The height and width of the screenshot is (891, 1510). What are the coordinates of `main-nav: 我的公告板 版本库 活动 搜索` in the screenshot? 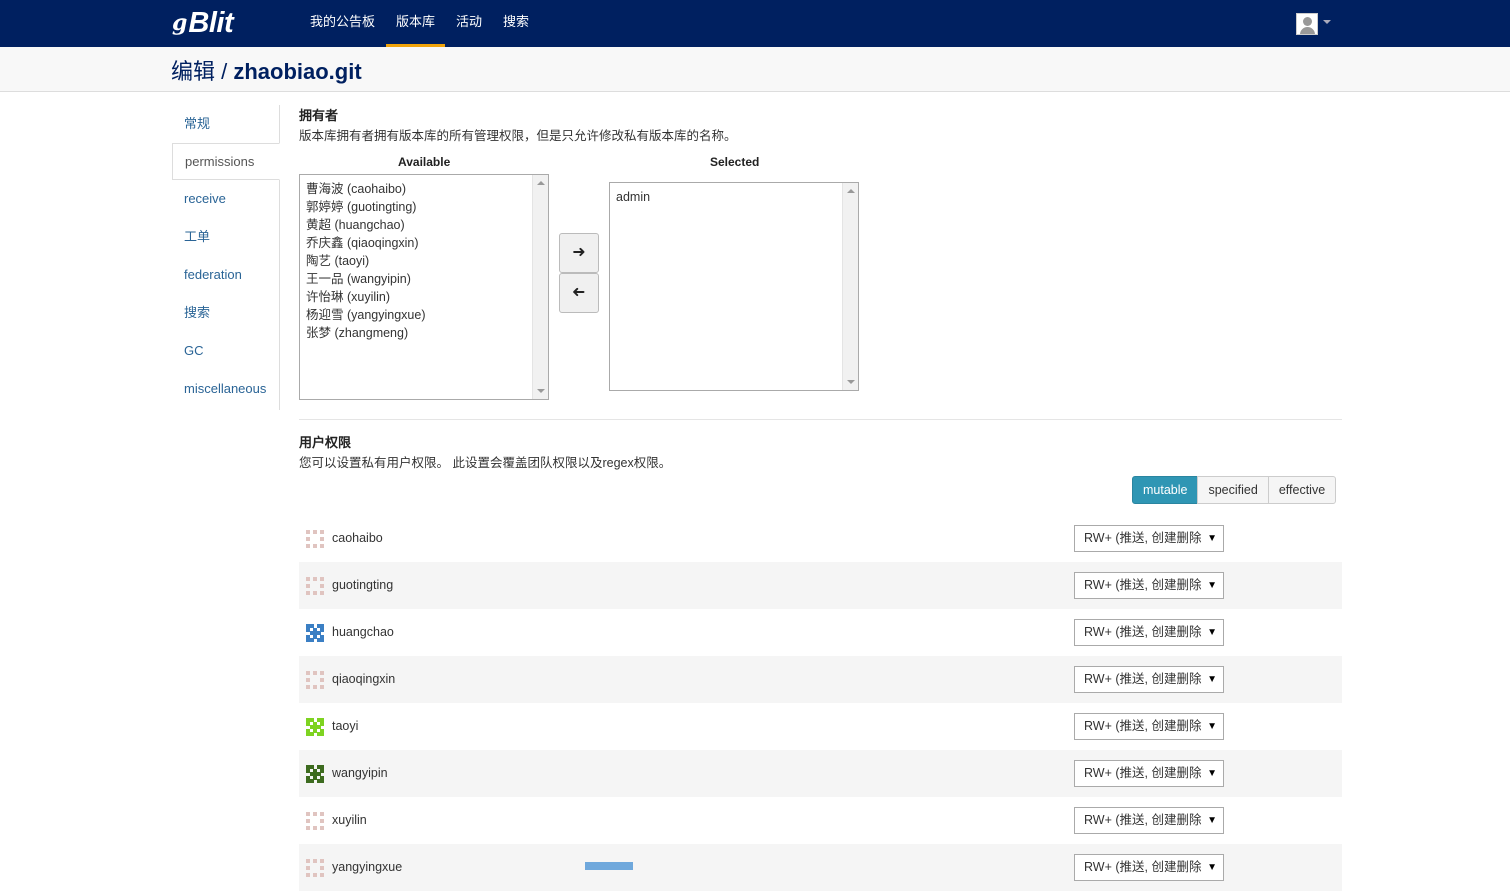 It's located at (420, 23).